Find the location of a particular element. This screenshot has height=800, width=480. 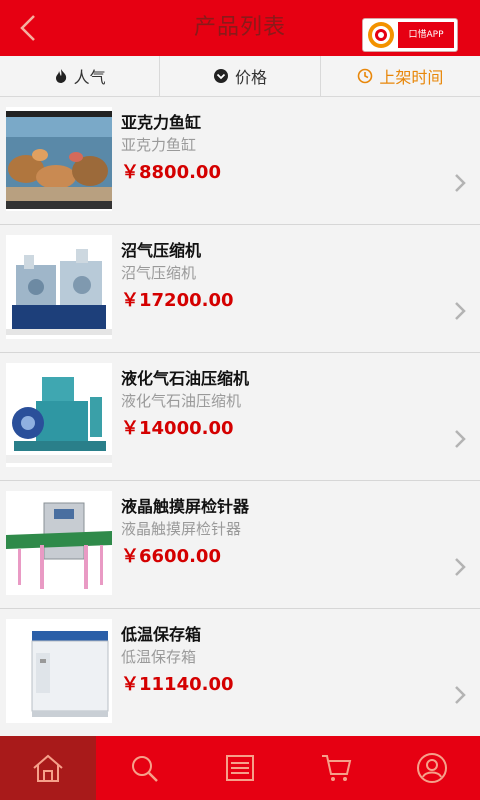

sort-bar: 人气 价格 上架时间 is located at coordinates (240, 76).